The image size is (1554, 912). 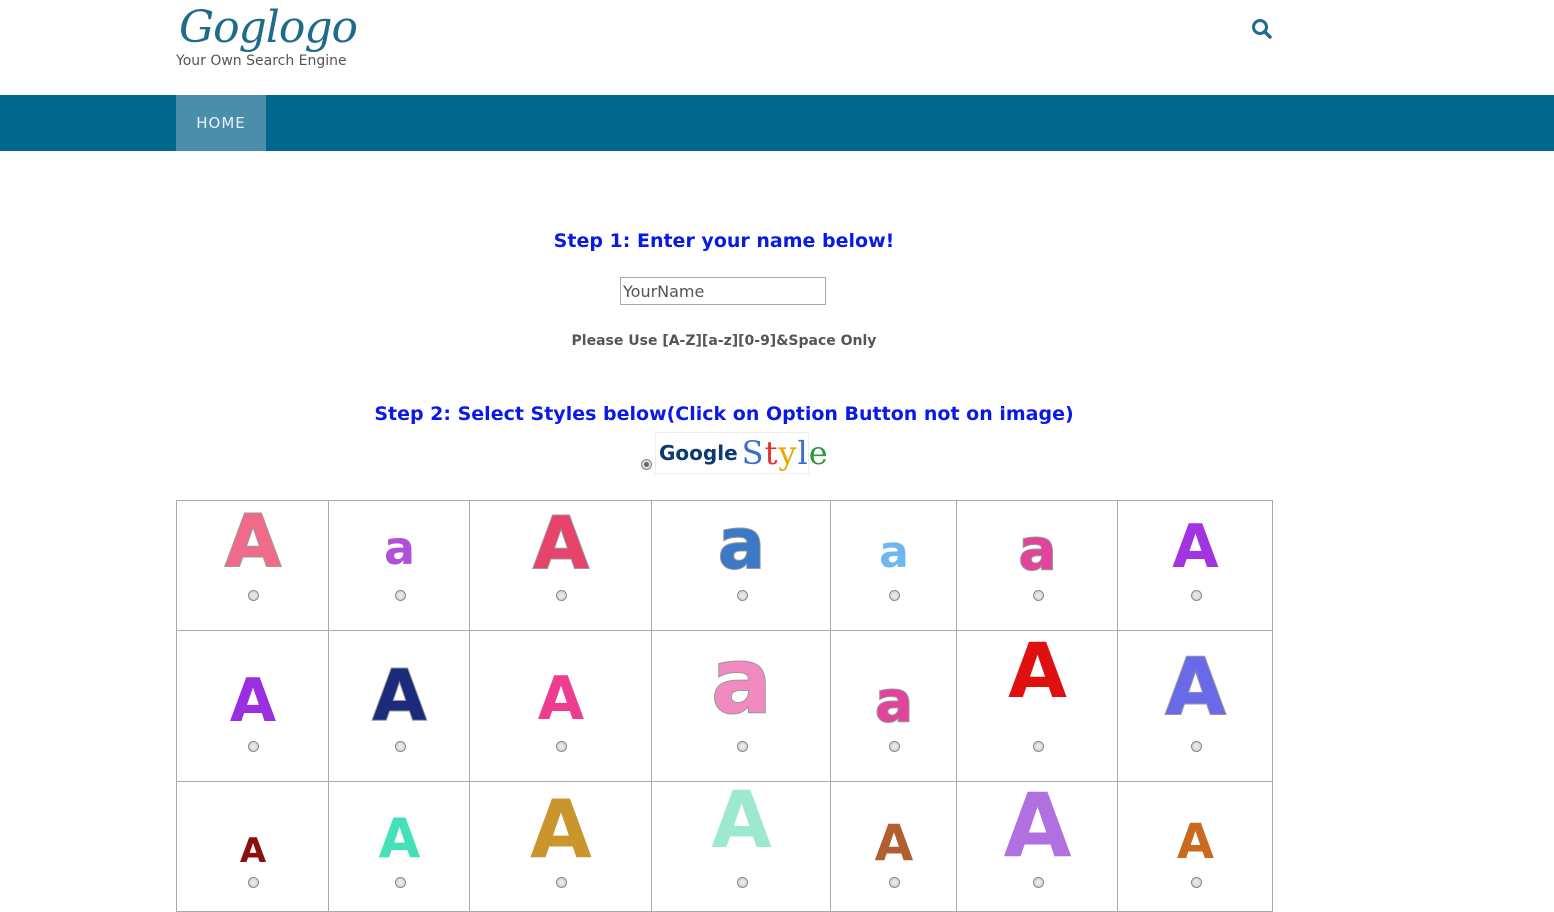 What do you see at coordinates (1262, 29) in the screenshot?
I see `search-icon` at bounding box center [1262, 29].